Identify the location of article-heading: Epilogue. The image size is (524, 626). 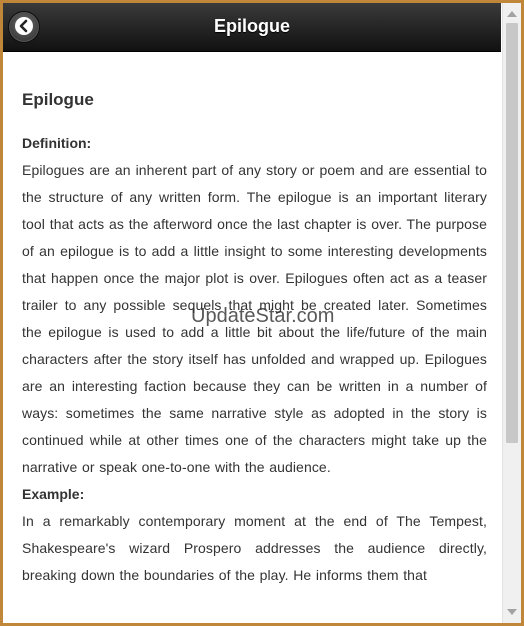
(58, 99).